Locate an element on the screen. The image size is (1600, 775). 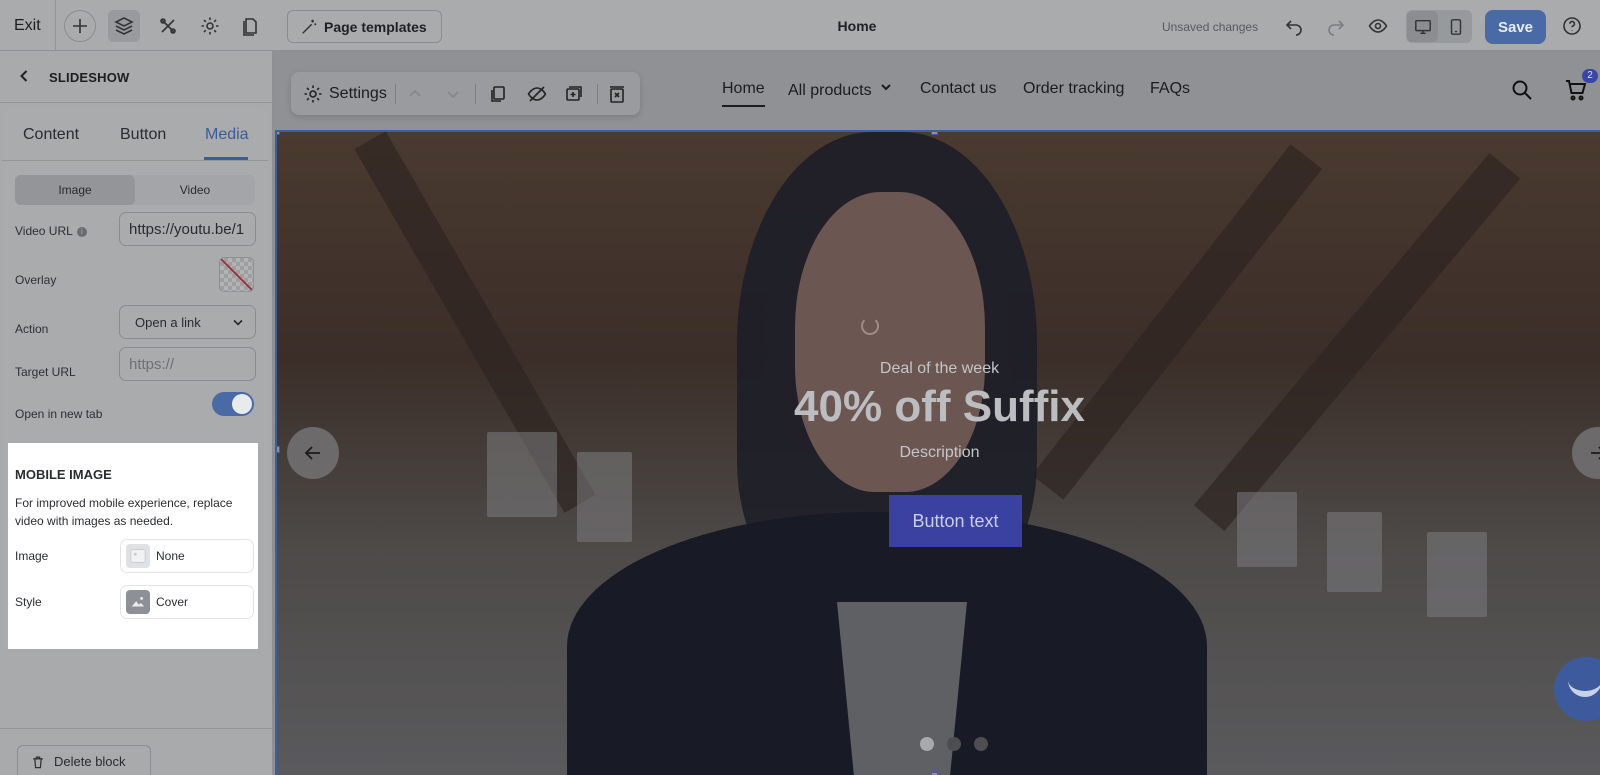
add-section-button is located at coordinates (80, 26).